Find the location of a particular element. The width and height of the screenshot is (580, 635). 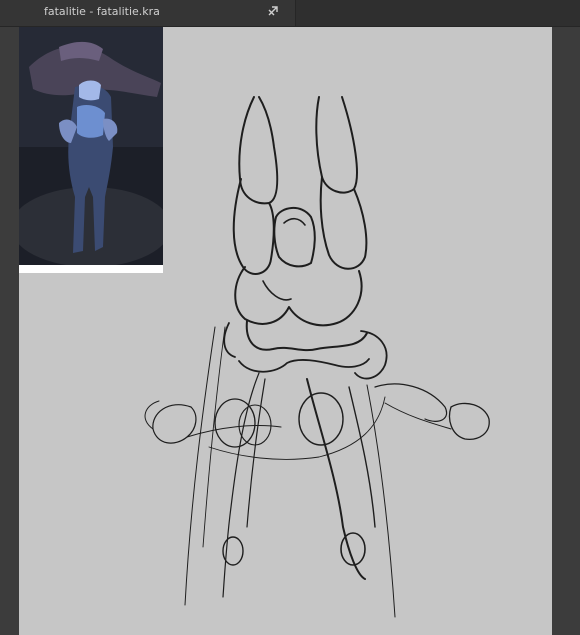

document-tab: fatalitie - fatalitie.kra is located at coordinates (148, 13).